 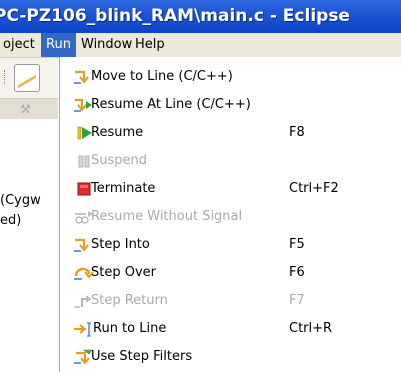 I want to click on menu-item-resume: Resume F8, so click(x=230, y=133).